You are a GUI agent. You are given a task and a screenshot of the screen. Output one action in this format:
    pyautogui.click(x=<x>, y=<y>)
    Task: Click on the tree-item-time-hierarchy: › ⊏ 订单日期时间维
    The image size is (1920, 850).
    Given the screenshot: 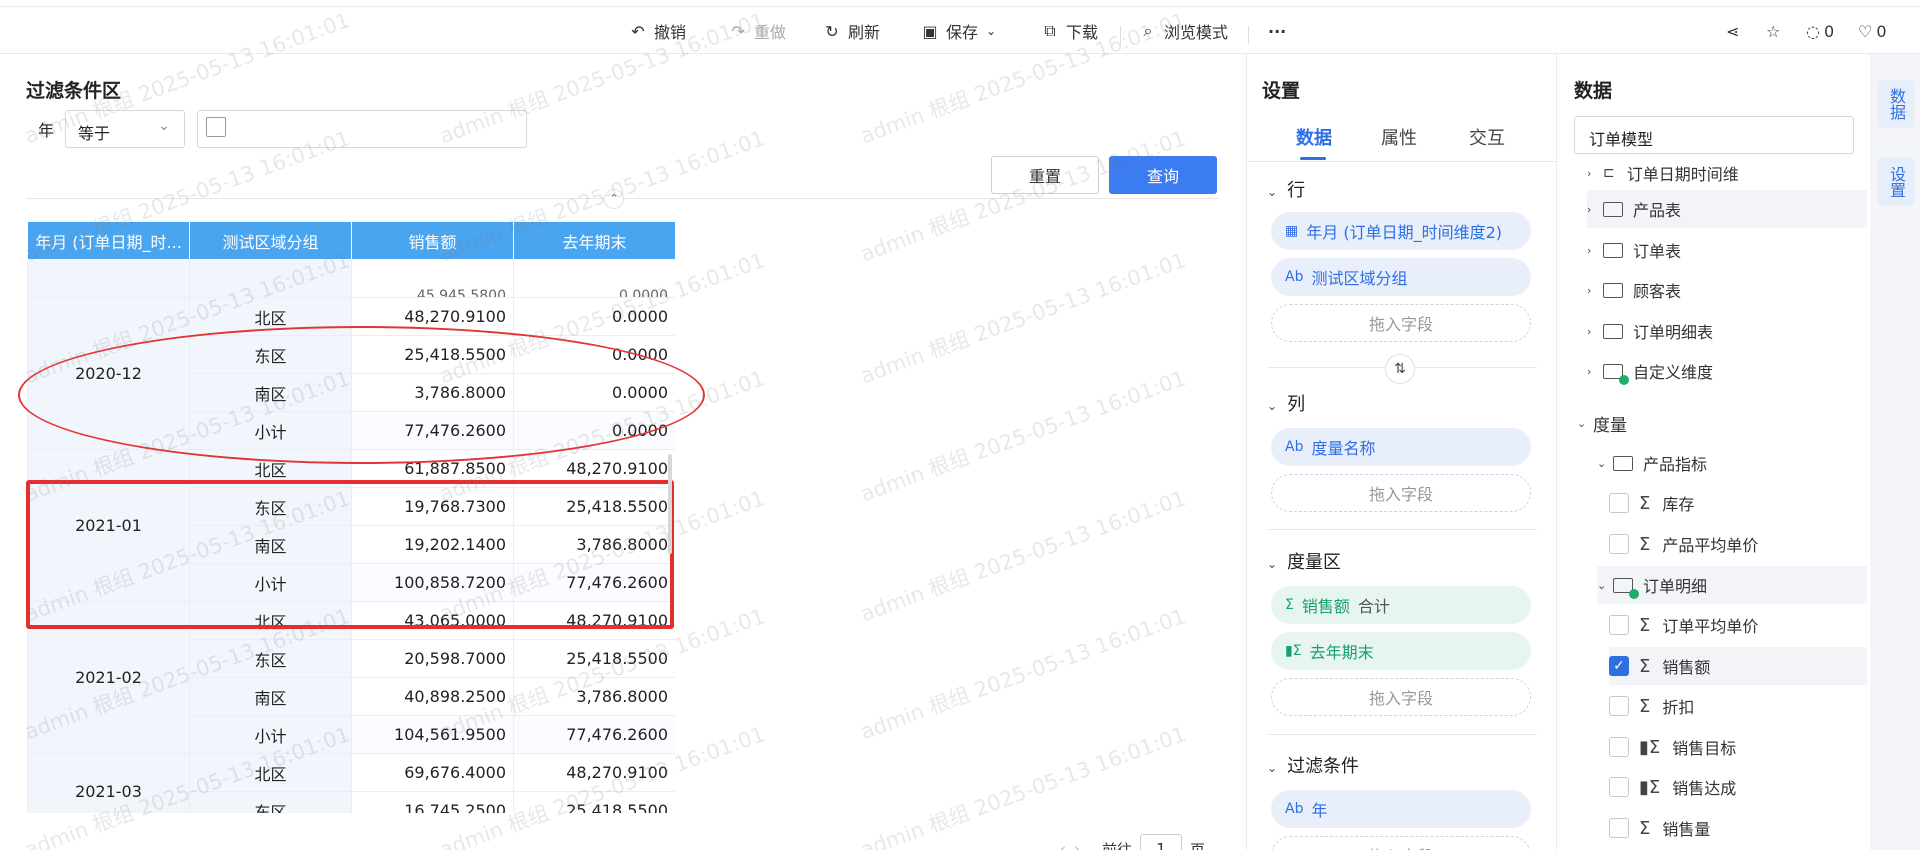 What is the action you would take?
    pyautogui.click(x=1727, y=173)
    